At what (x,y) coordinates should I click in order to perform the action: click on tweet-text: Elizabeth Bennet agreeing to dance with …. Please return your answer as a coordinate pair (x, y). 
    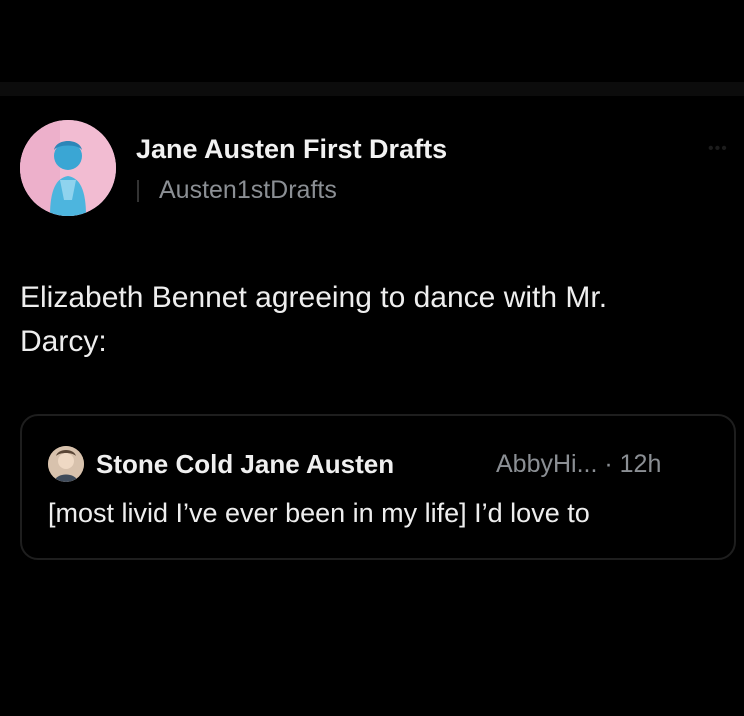
    Looking at the image, I should click on (380, 320).